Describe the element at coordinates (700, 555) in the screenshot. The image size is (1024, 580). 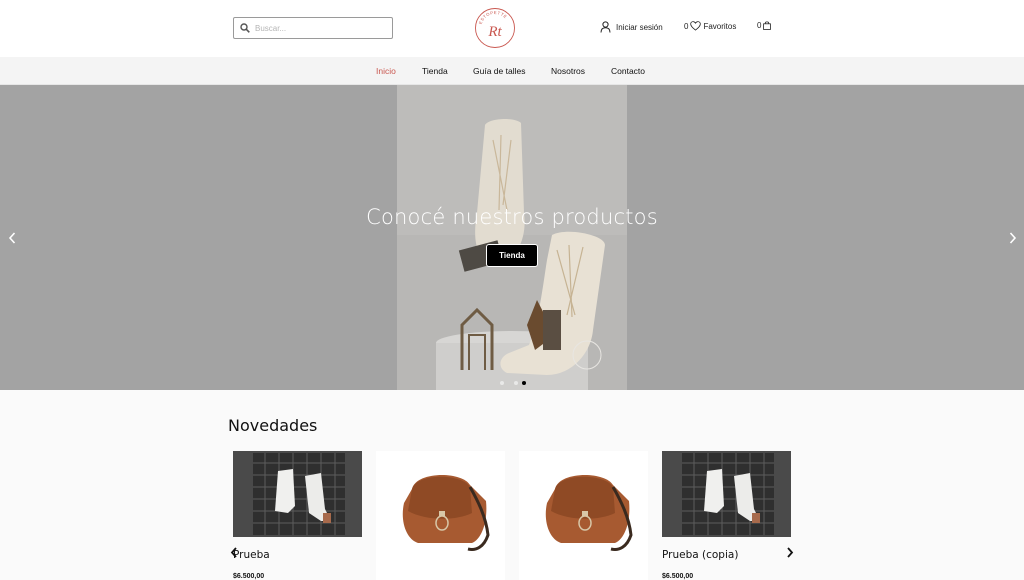
I see `product-name: Prueba (copia)` at that location.